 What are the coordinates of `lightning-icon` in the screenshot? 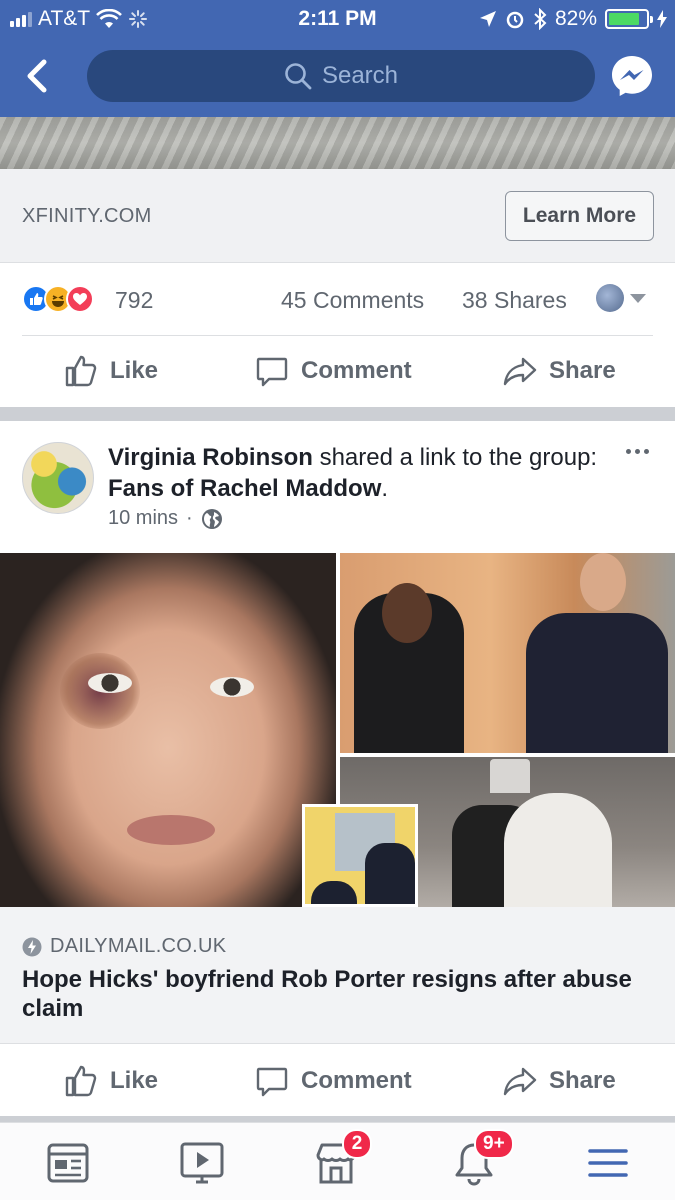 It's located at (32, 946).